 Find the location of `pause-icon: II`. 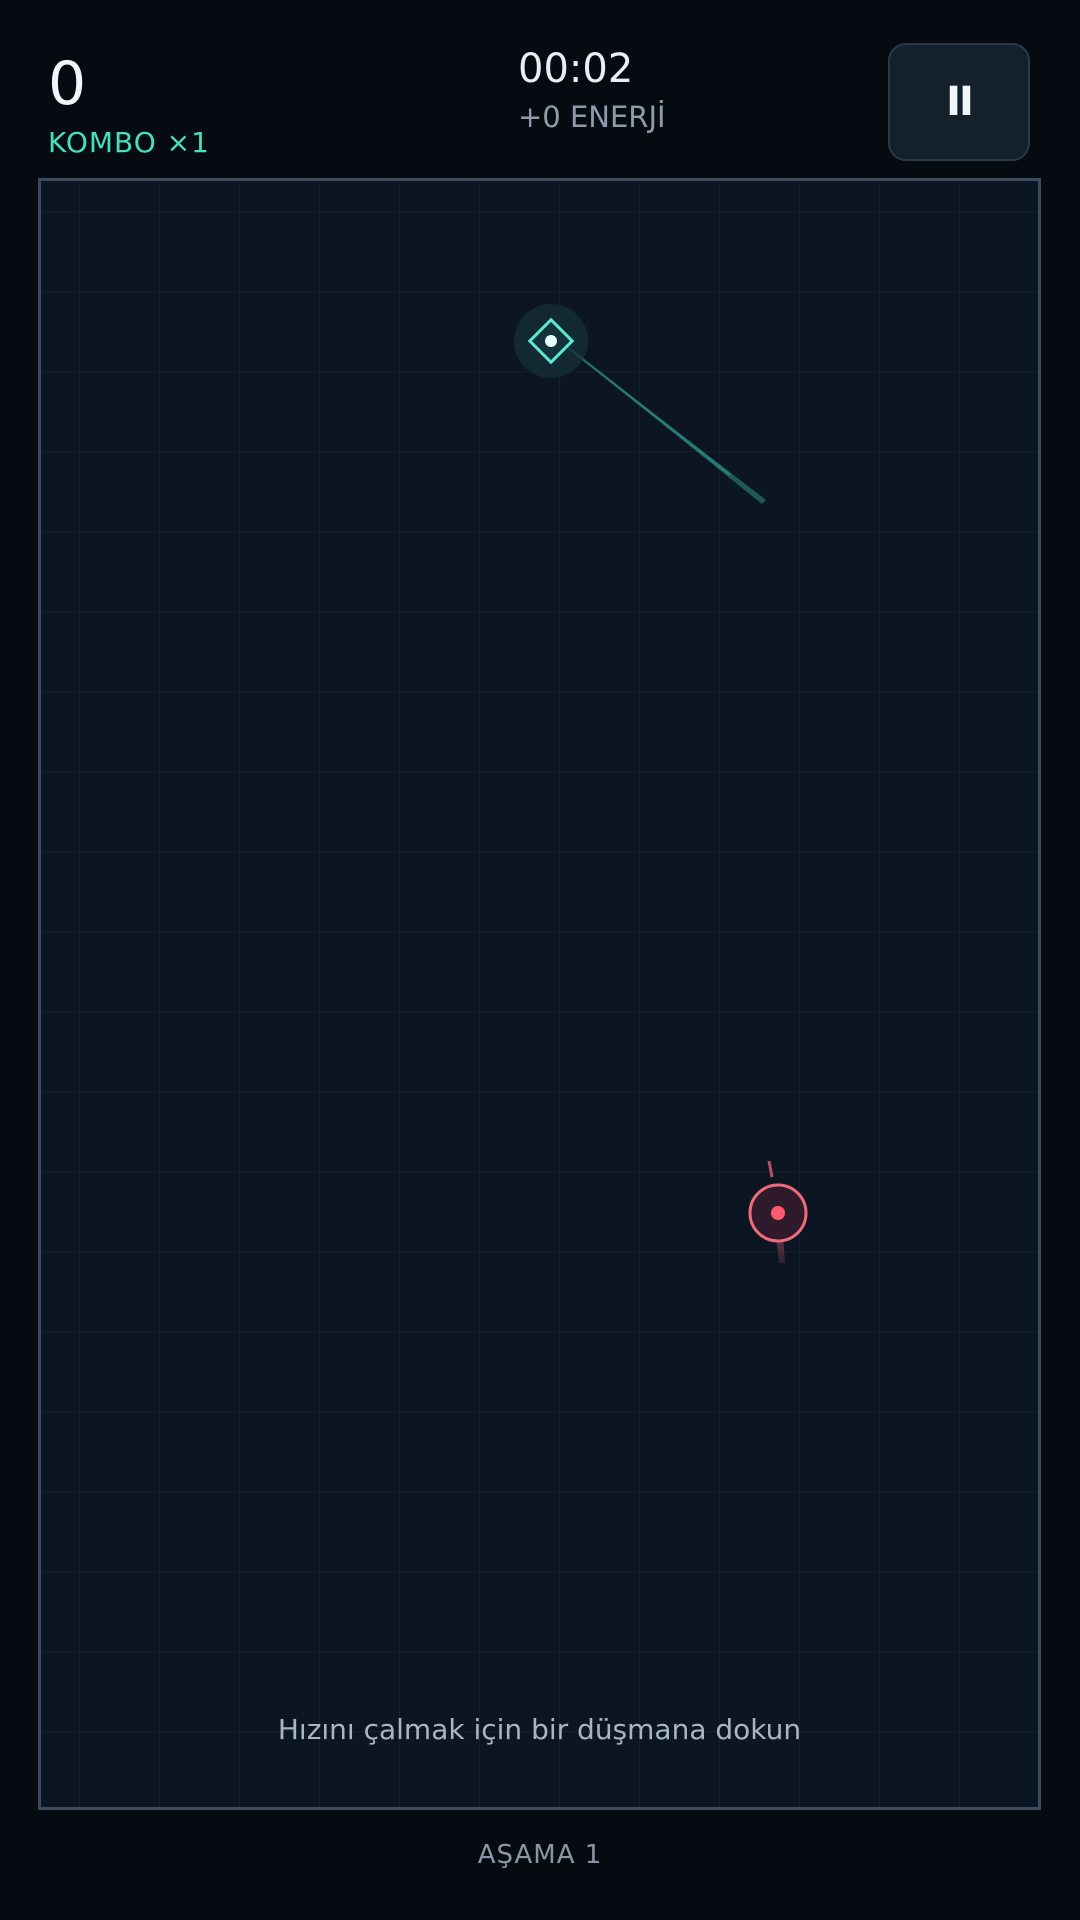

pause-icon: II is located at coordinates (960, 102).